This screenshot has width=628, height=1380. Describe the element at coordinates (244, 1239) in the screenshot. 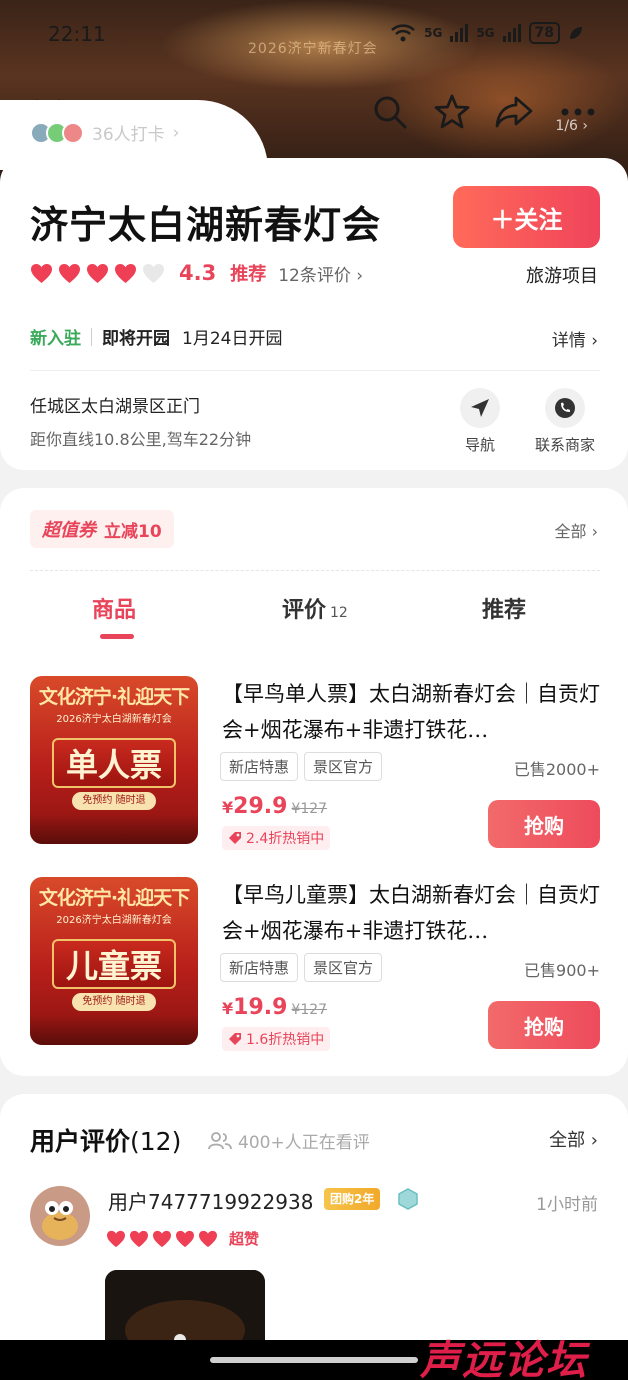

I see `review-praise: 超赞` at that location.